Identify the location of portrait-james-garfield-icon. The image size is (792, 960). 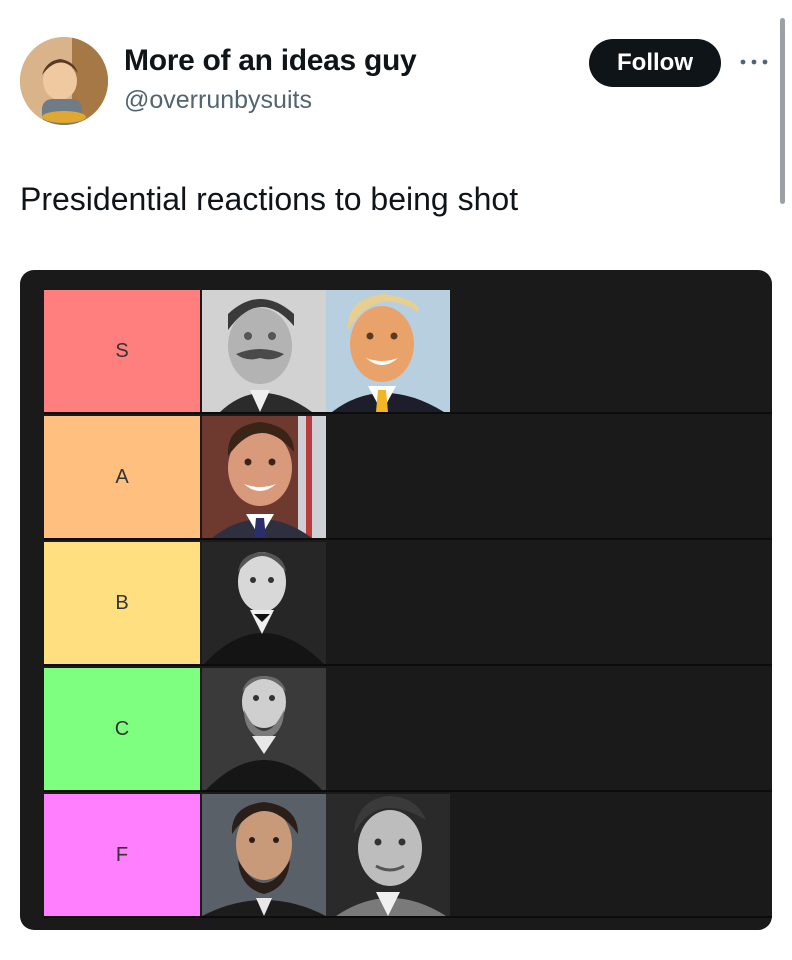
(264, 729).